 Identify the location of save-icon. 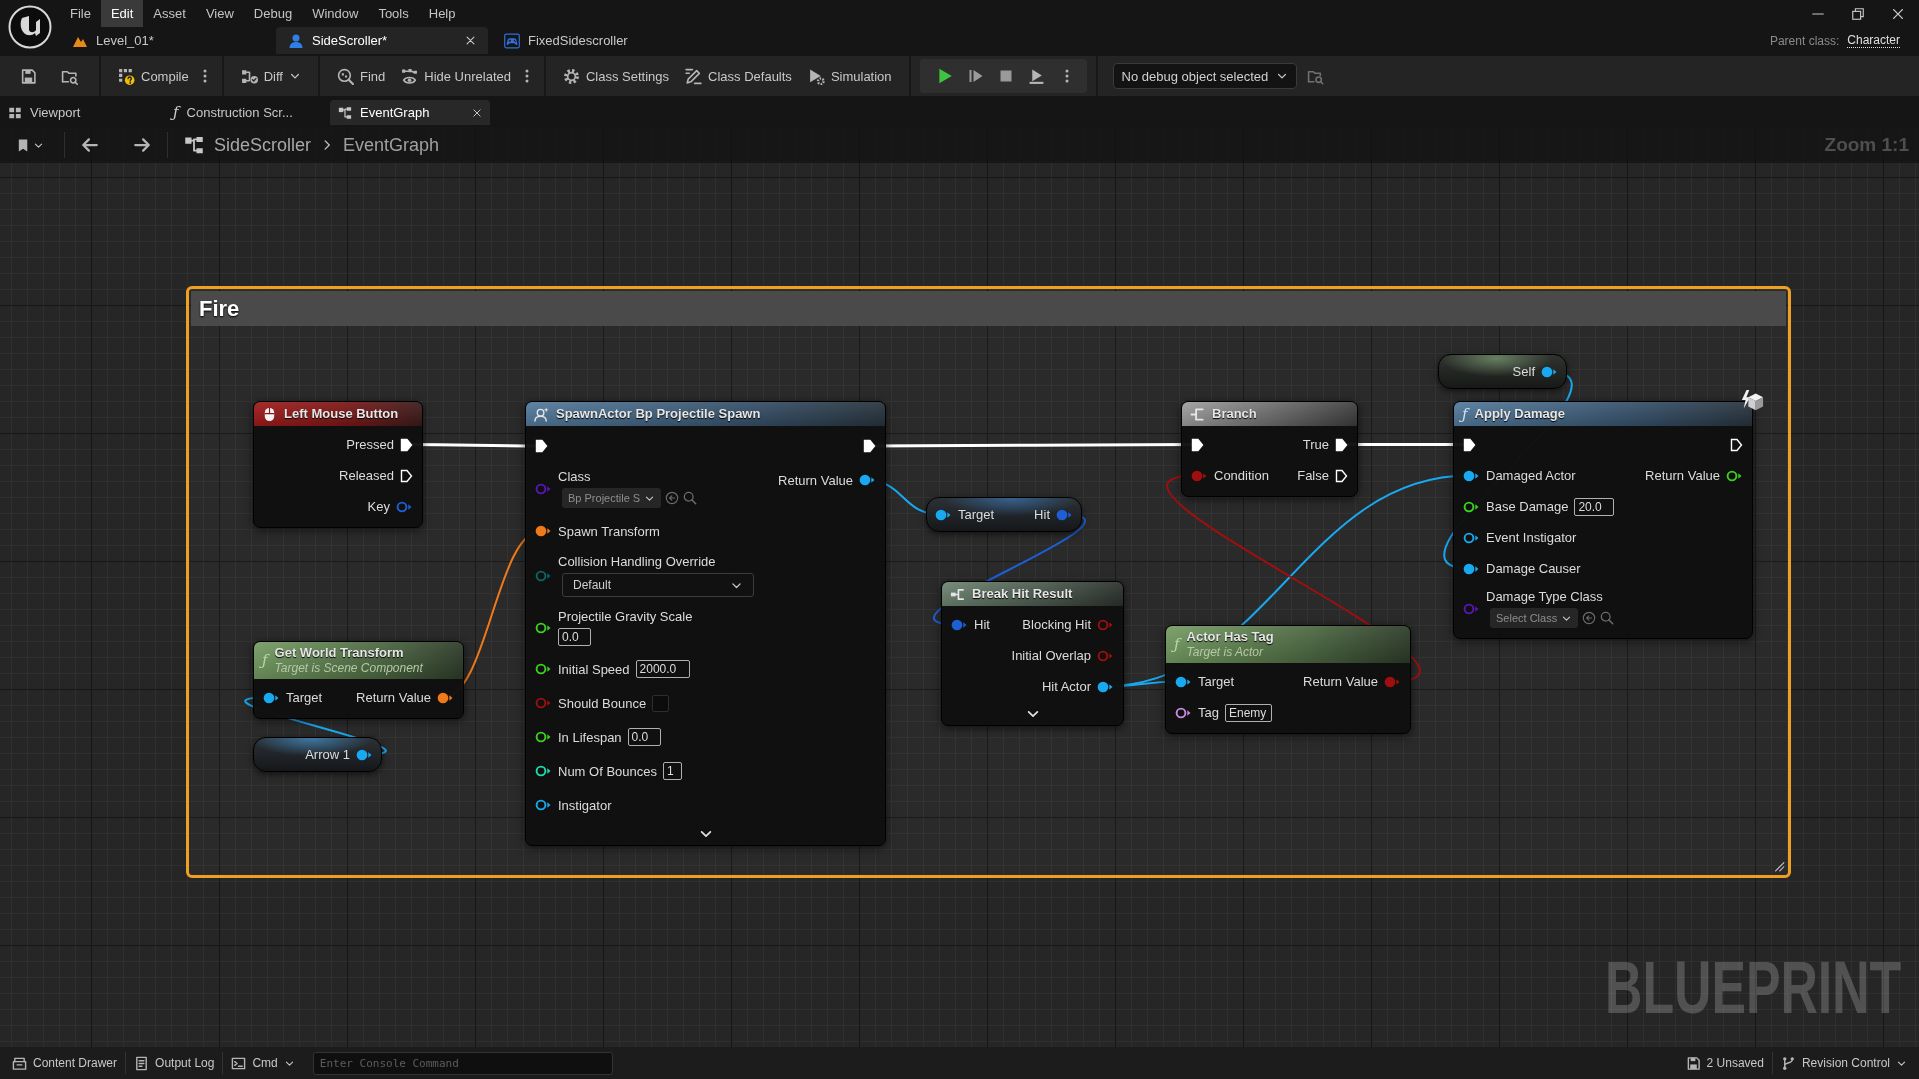
(28, 76).